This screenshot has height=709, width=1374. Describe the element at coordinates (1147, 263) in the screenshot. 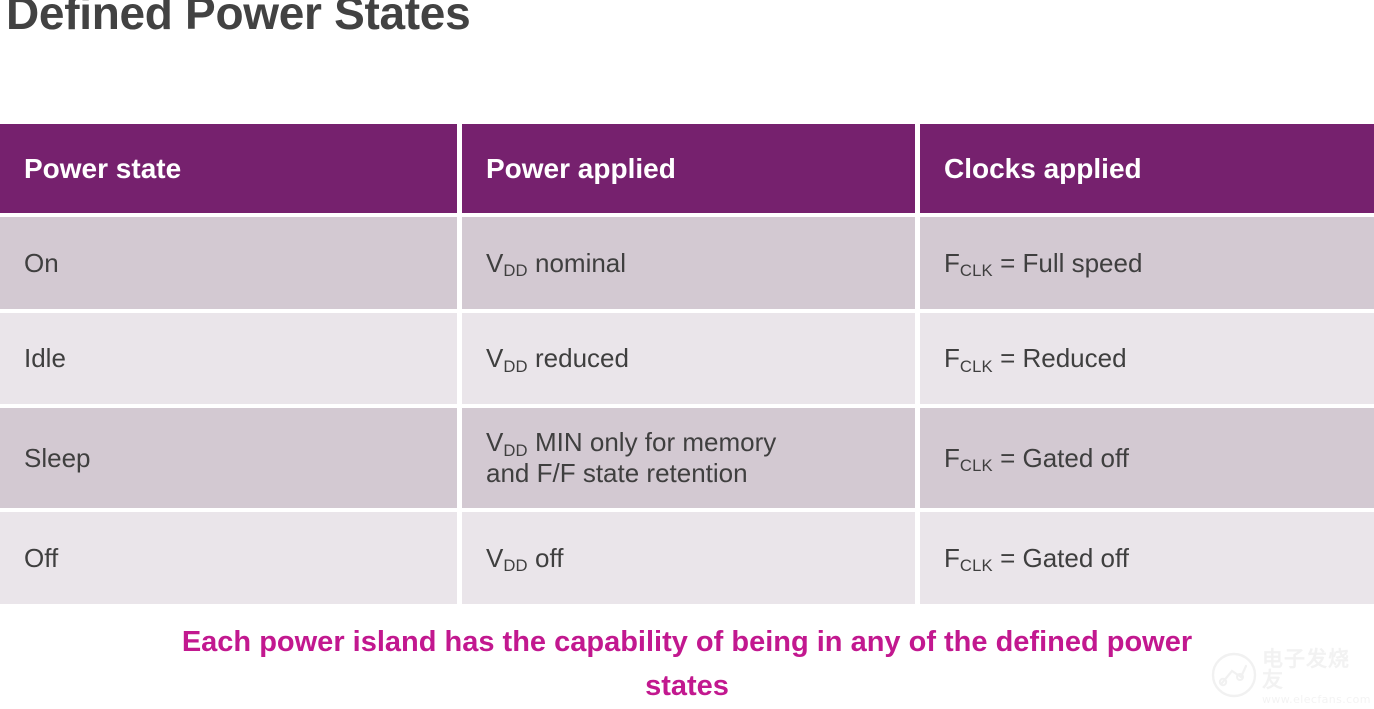

I see `cell-clocks-applied: FCLK = Full speed` at that location.